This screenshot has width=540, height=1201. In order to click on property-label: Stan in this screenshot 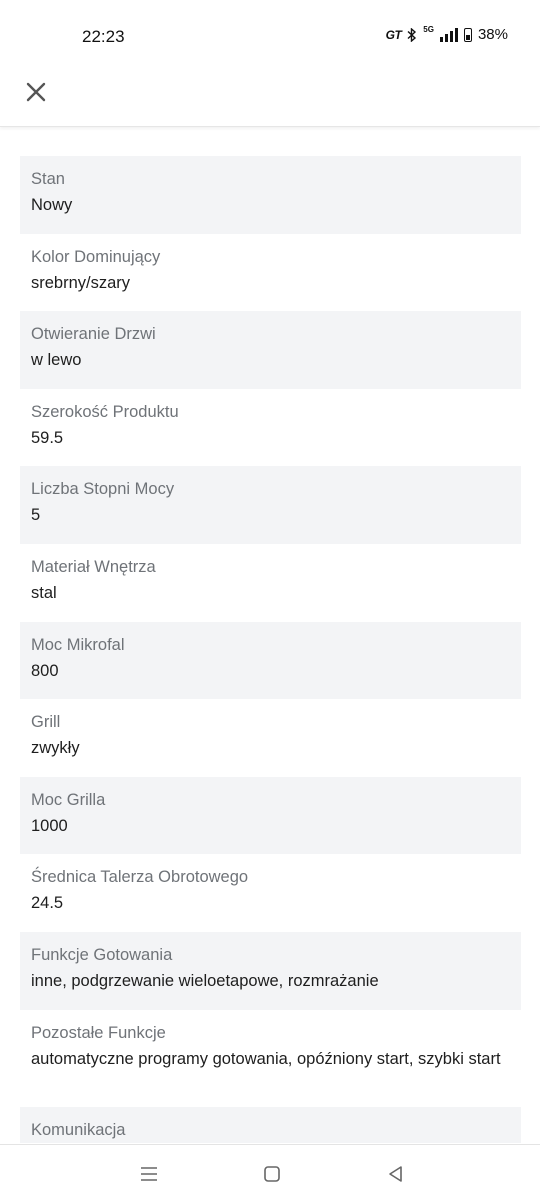, I will do `click(48, 179)`.